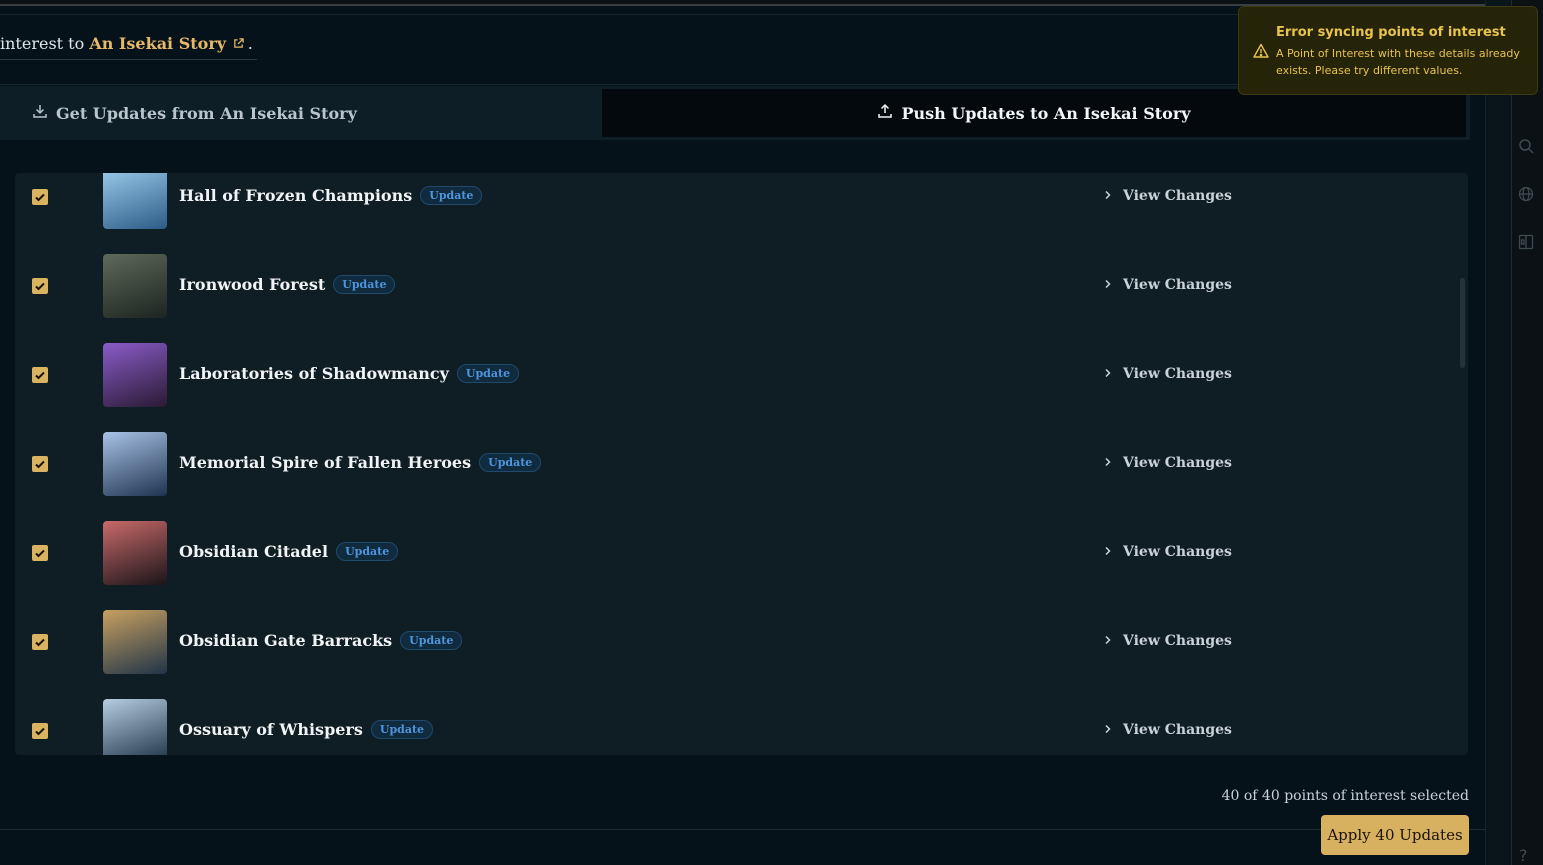  I want to click on tab-get-updates: Get Updates from An Isekai Story, so click(300, 113).